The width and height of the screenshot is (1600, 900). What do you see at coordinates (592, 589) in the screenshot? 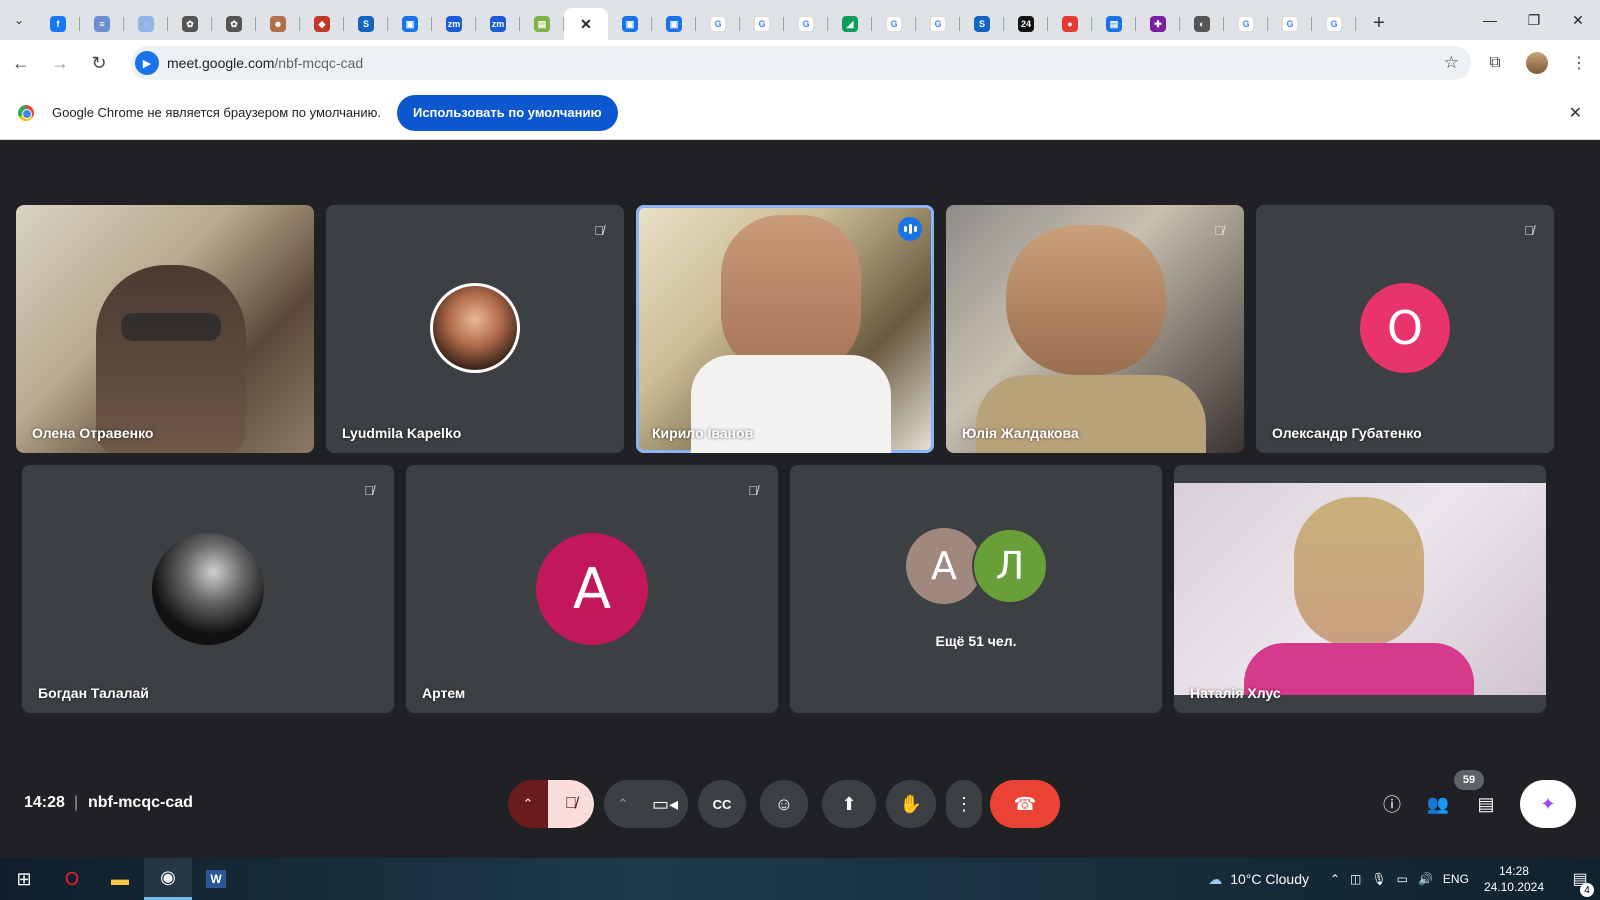
I see `participant-tile: 🎙̸ А Артем` at bounding box center [592, 589].